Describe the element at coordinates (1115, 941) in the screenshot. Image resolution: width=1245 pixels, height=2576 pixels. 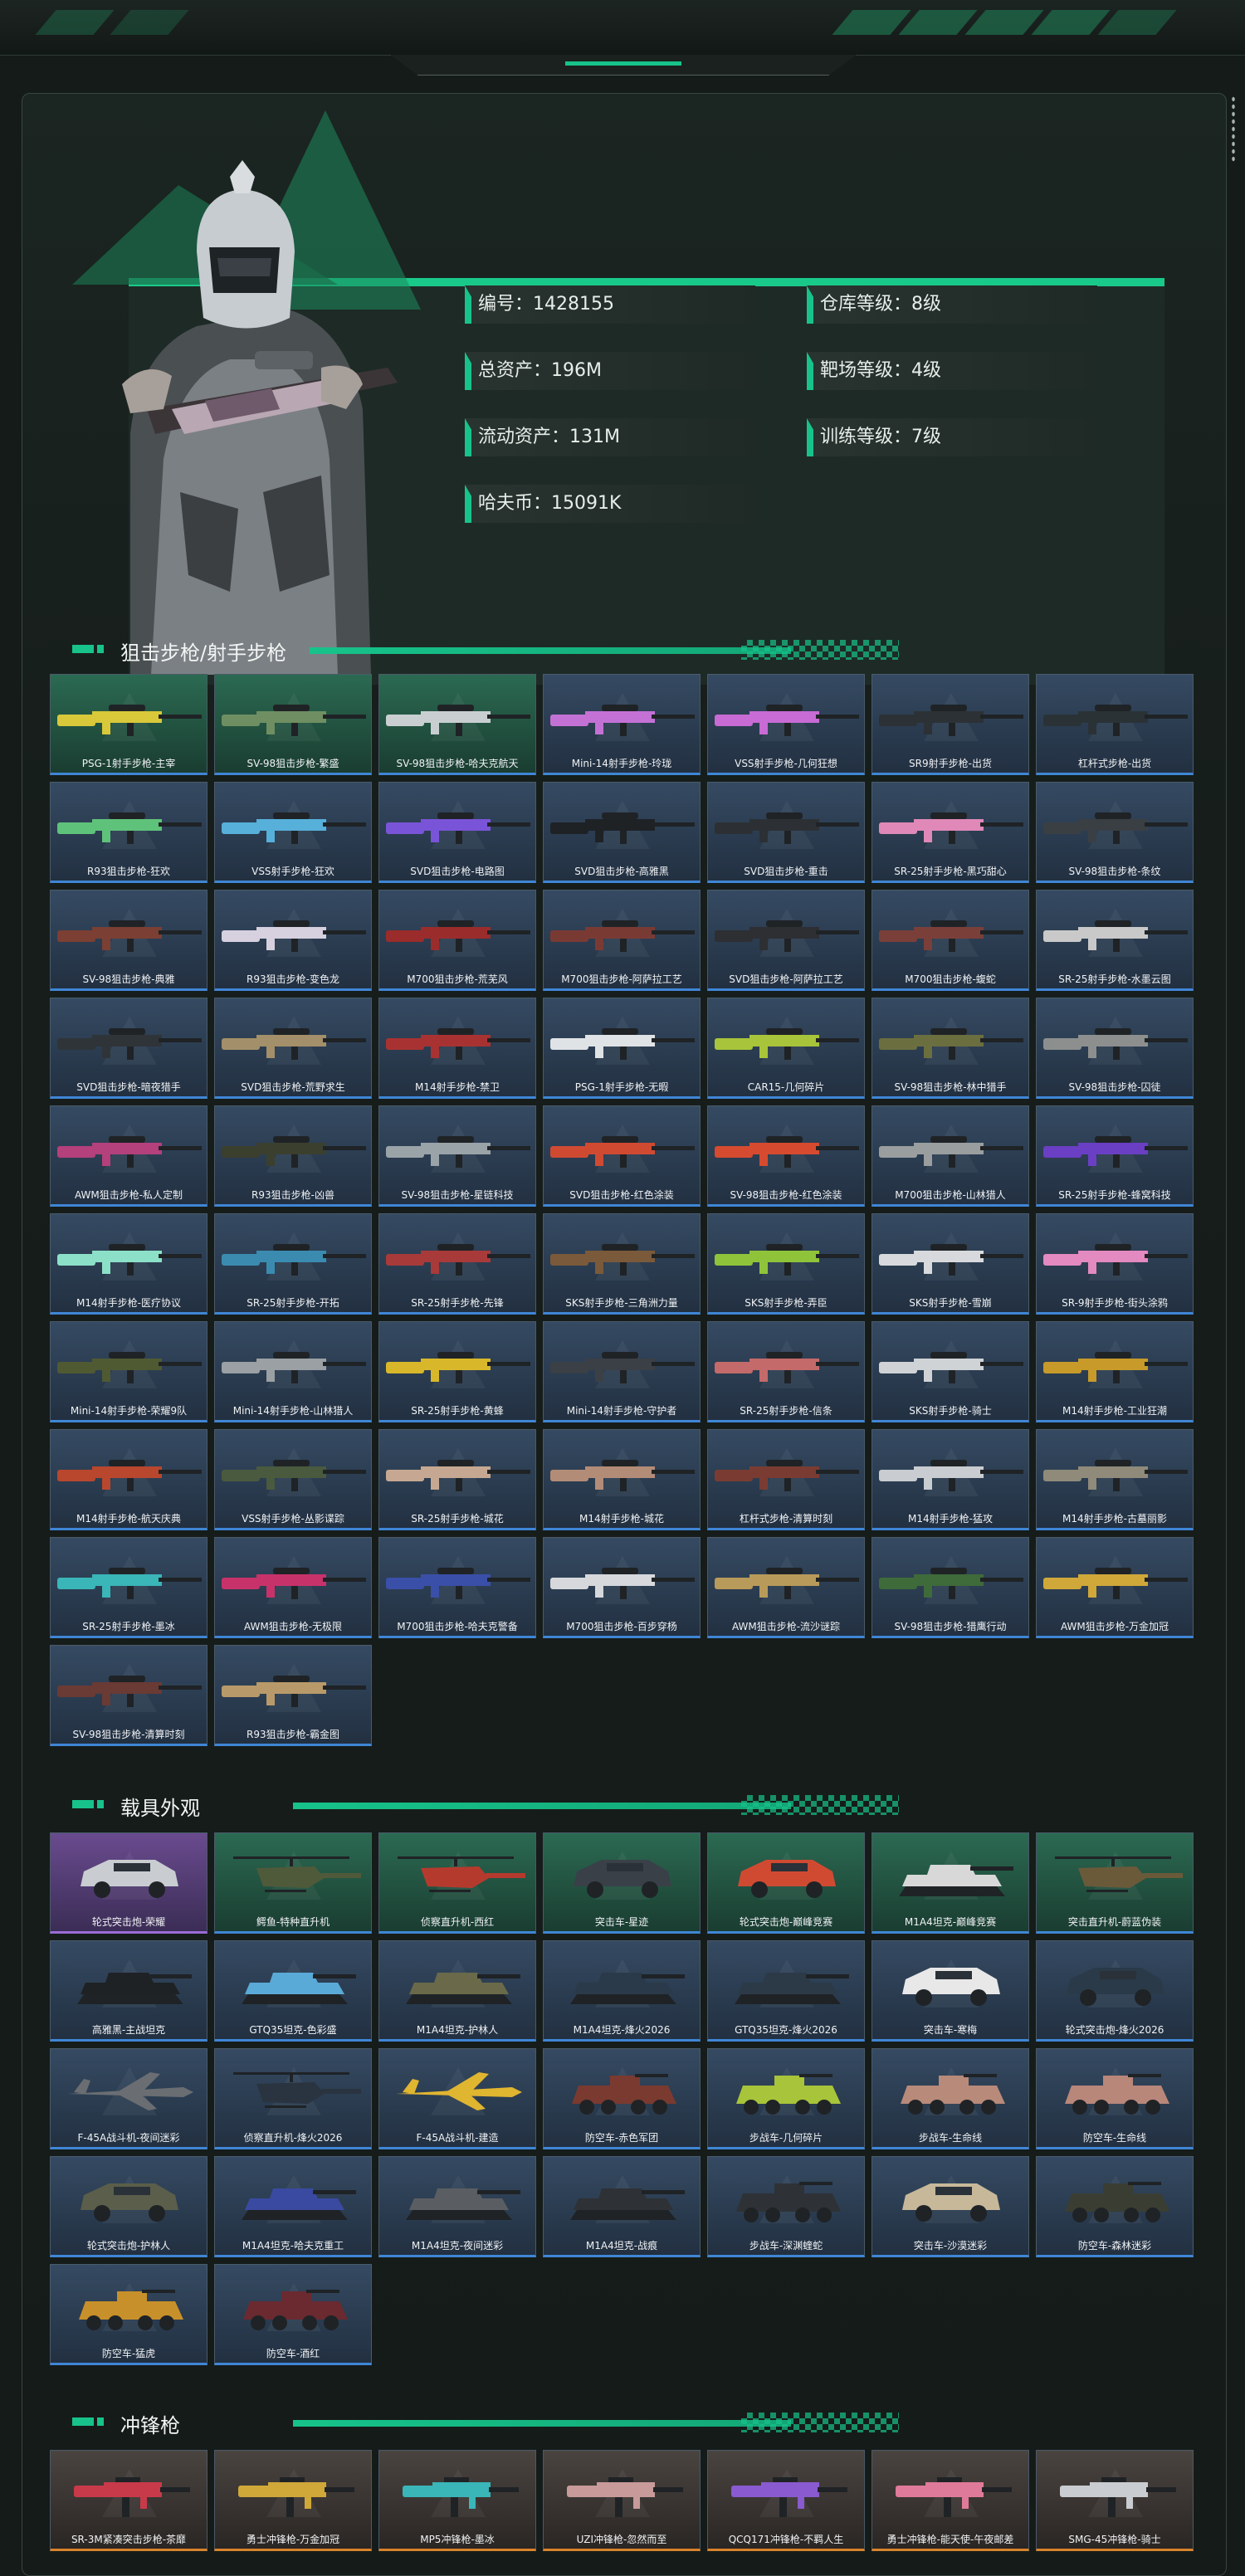
I see `item-card: SR-25射手步枪-水墨云图` at that location.